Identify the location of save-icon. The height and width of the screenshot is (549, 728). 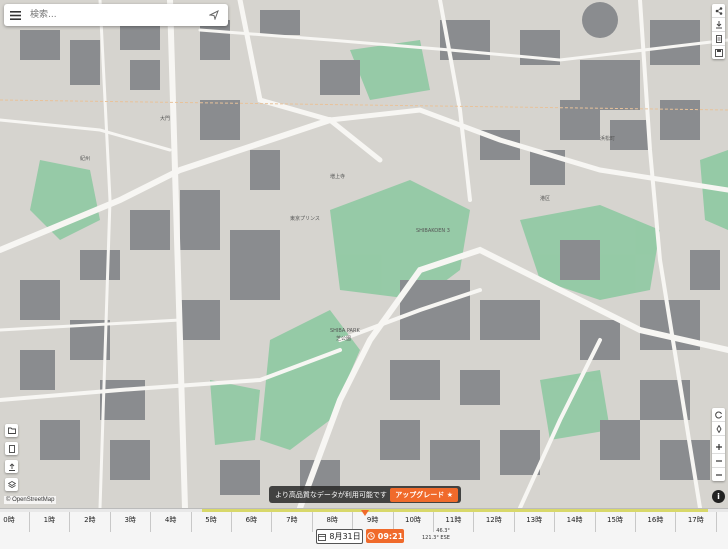
(718, 52).